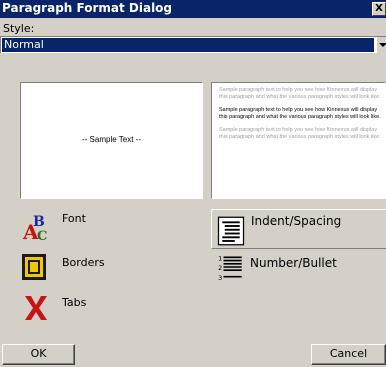 The image size is (386, 367). Describe the element at coordinates (298, 229) in the screenshot. I see `indent-spacing-option: Indent/Spacing` at that location.